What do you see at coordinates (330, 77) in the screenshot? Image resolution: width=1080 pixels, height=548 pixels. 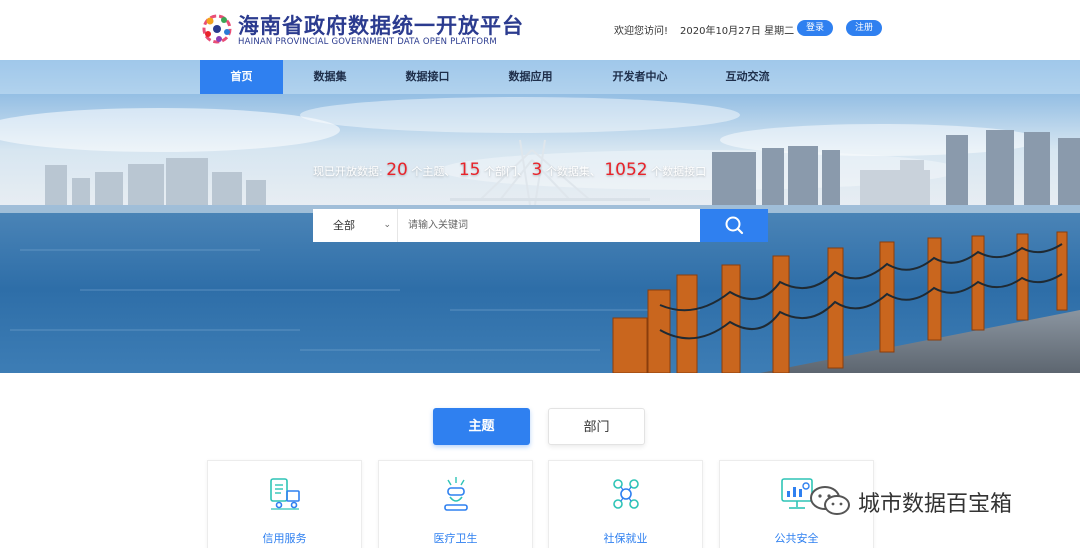 I see `nav-item-datasets: 数据集` at bounding box center [330, 77].